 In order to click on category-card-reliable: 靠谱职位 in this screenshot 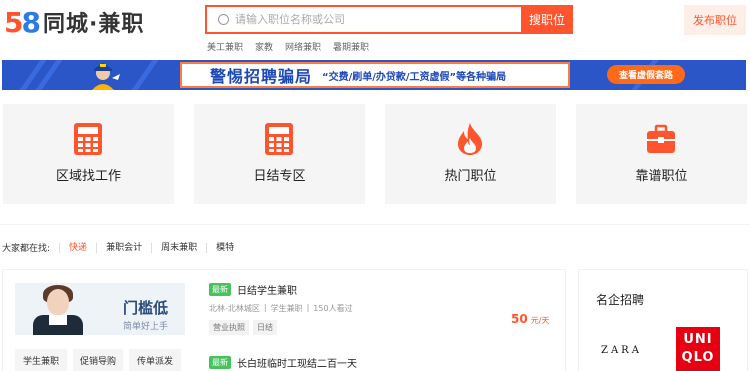, I will do `click(661, 154)`.